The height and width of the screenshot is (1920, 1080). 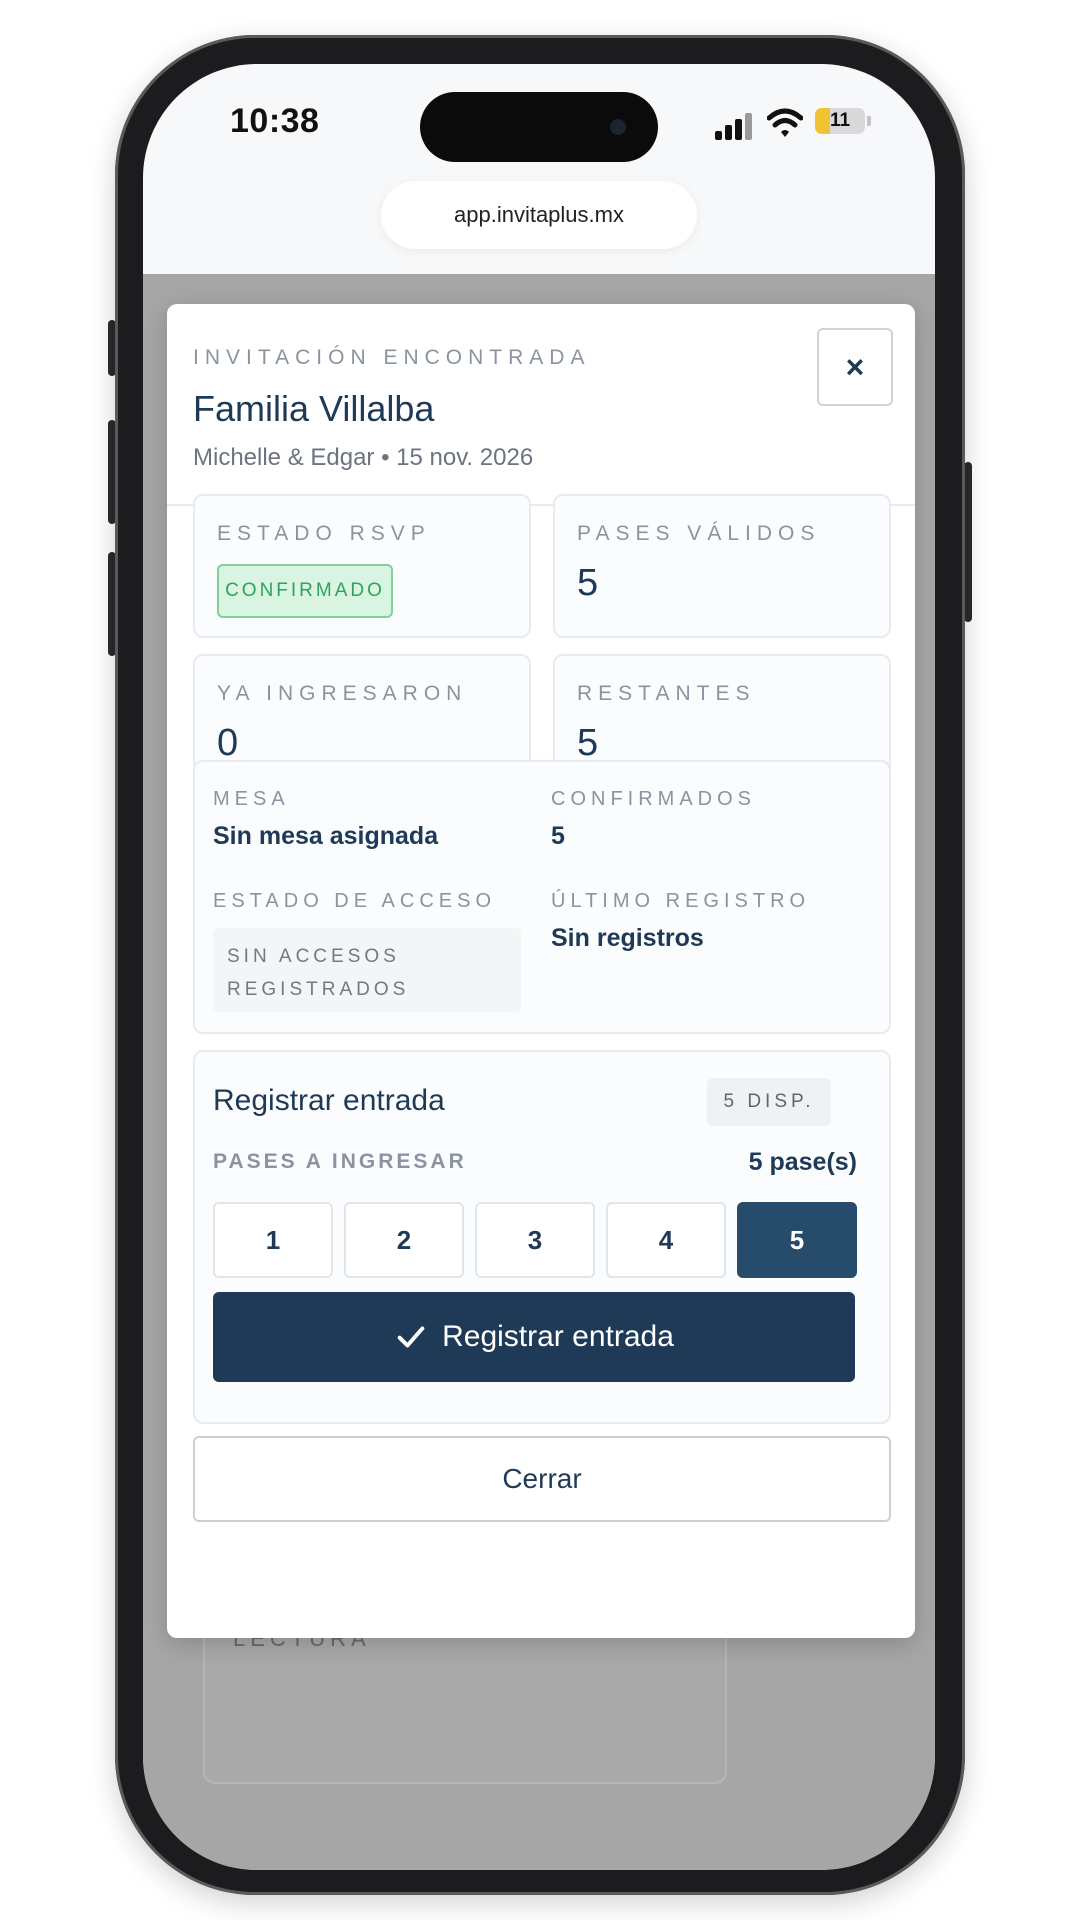 I want to click on access-status-box: SIN ACCESOS REGISTRADOS, so click(x=367, y=970).